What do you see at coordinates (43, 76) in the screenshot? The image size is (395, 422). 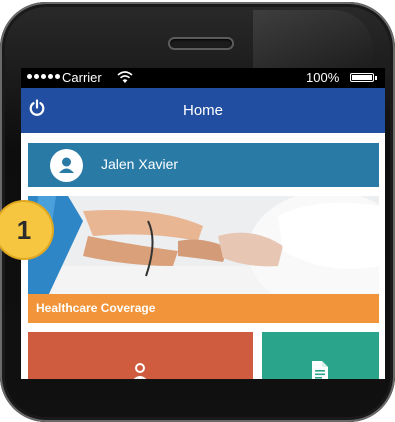 I see `signal-icon` at bounding box center [43, 76].